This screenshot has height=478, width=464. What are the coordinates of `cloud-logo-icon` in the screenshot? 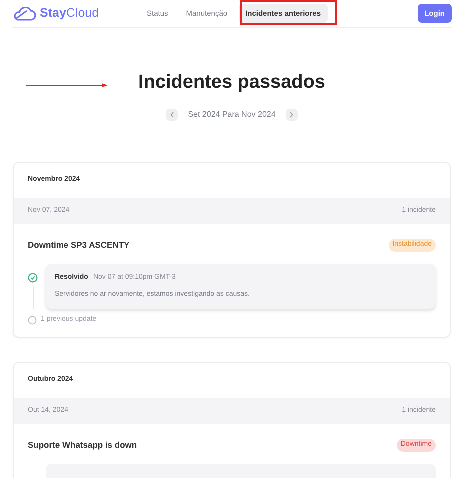 It's located at (24, 13).